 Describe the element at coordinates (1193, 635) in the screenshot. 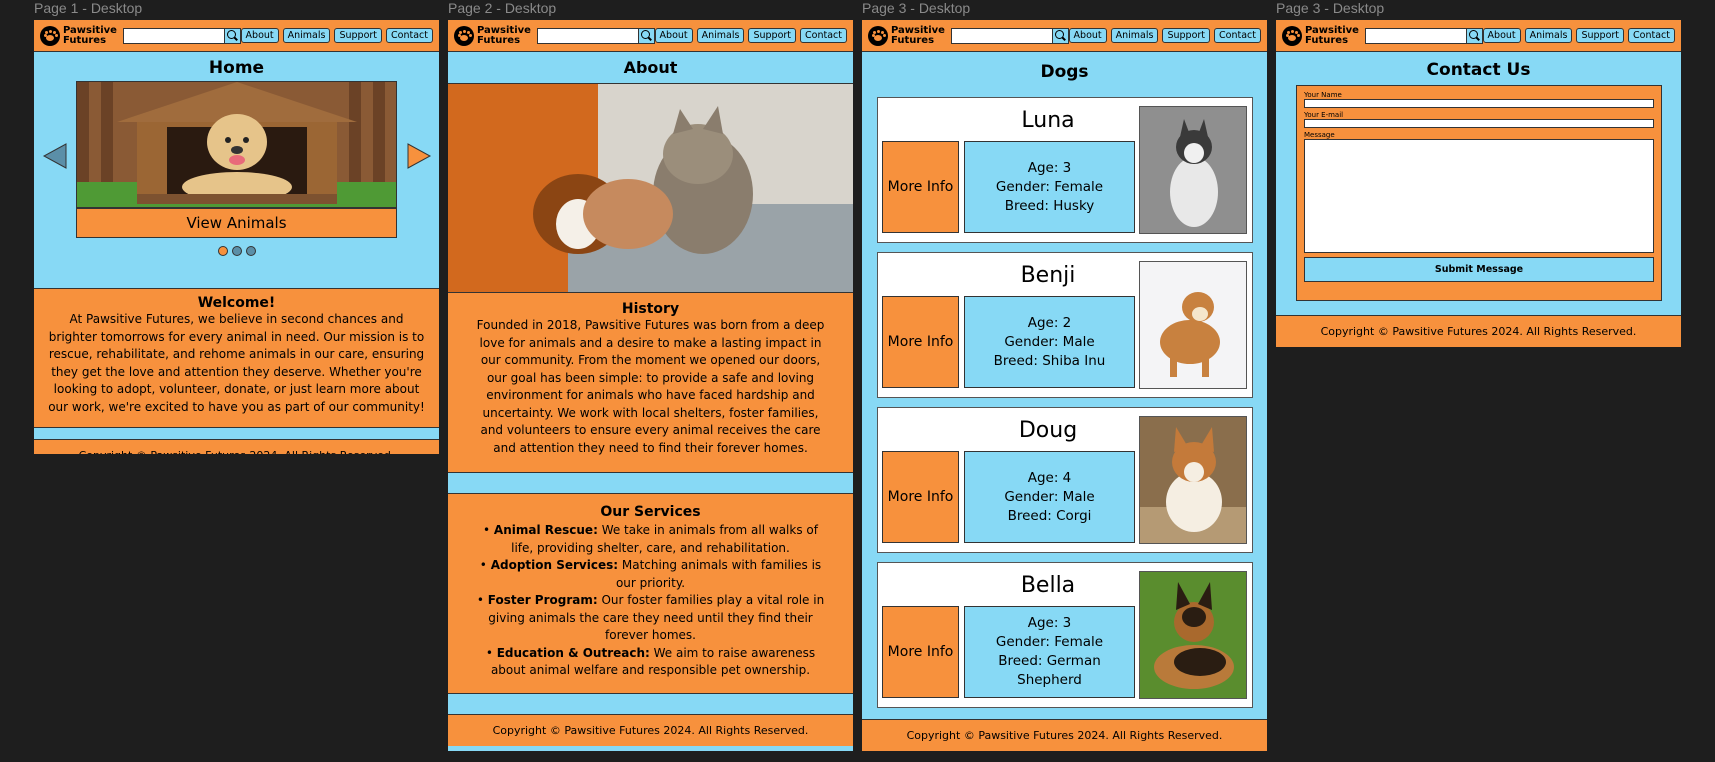

I see `dog-photo-german-shepherd` at that location.